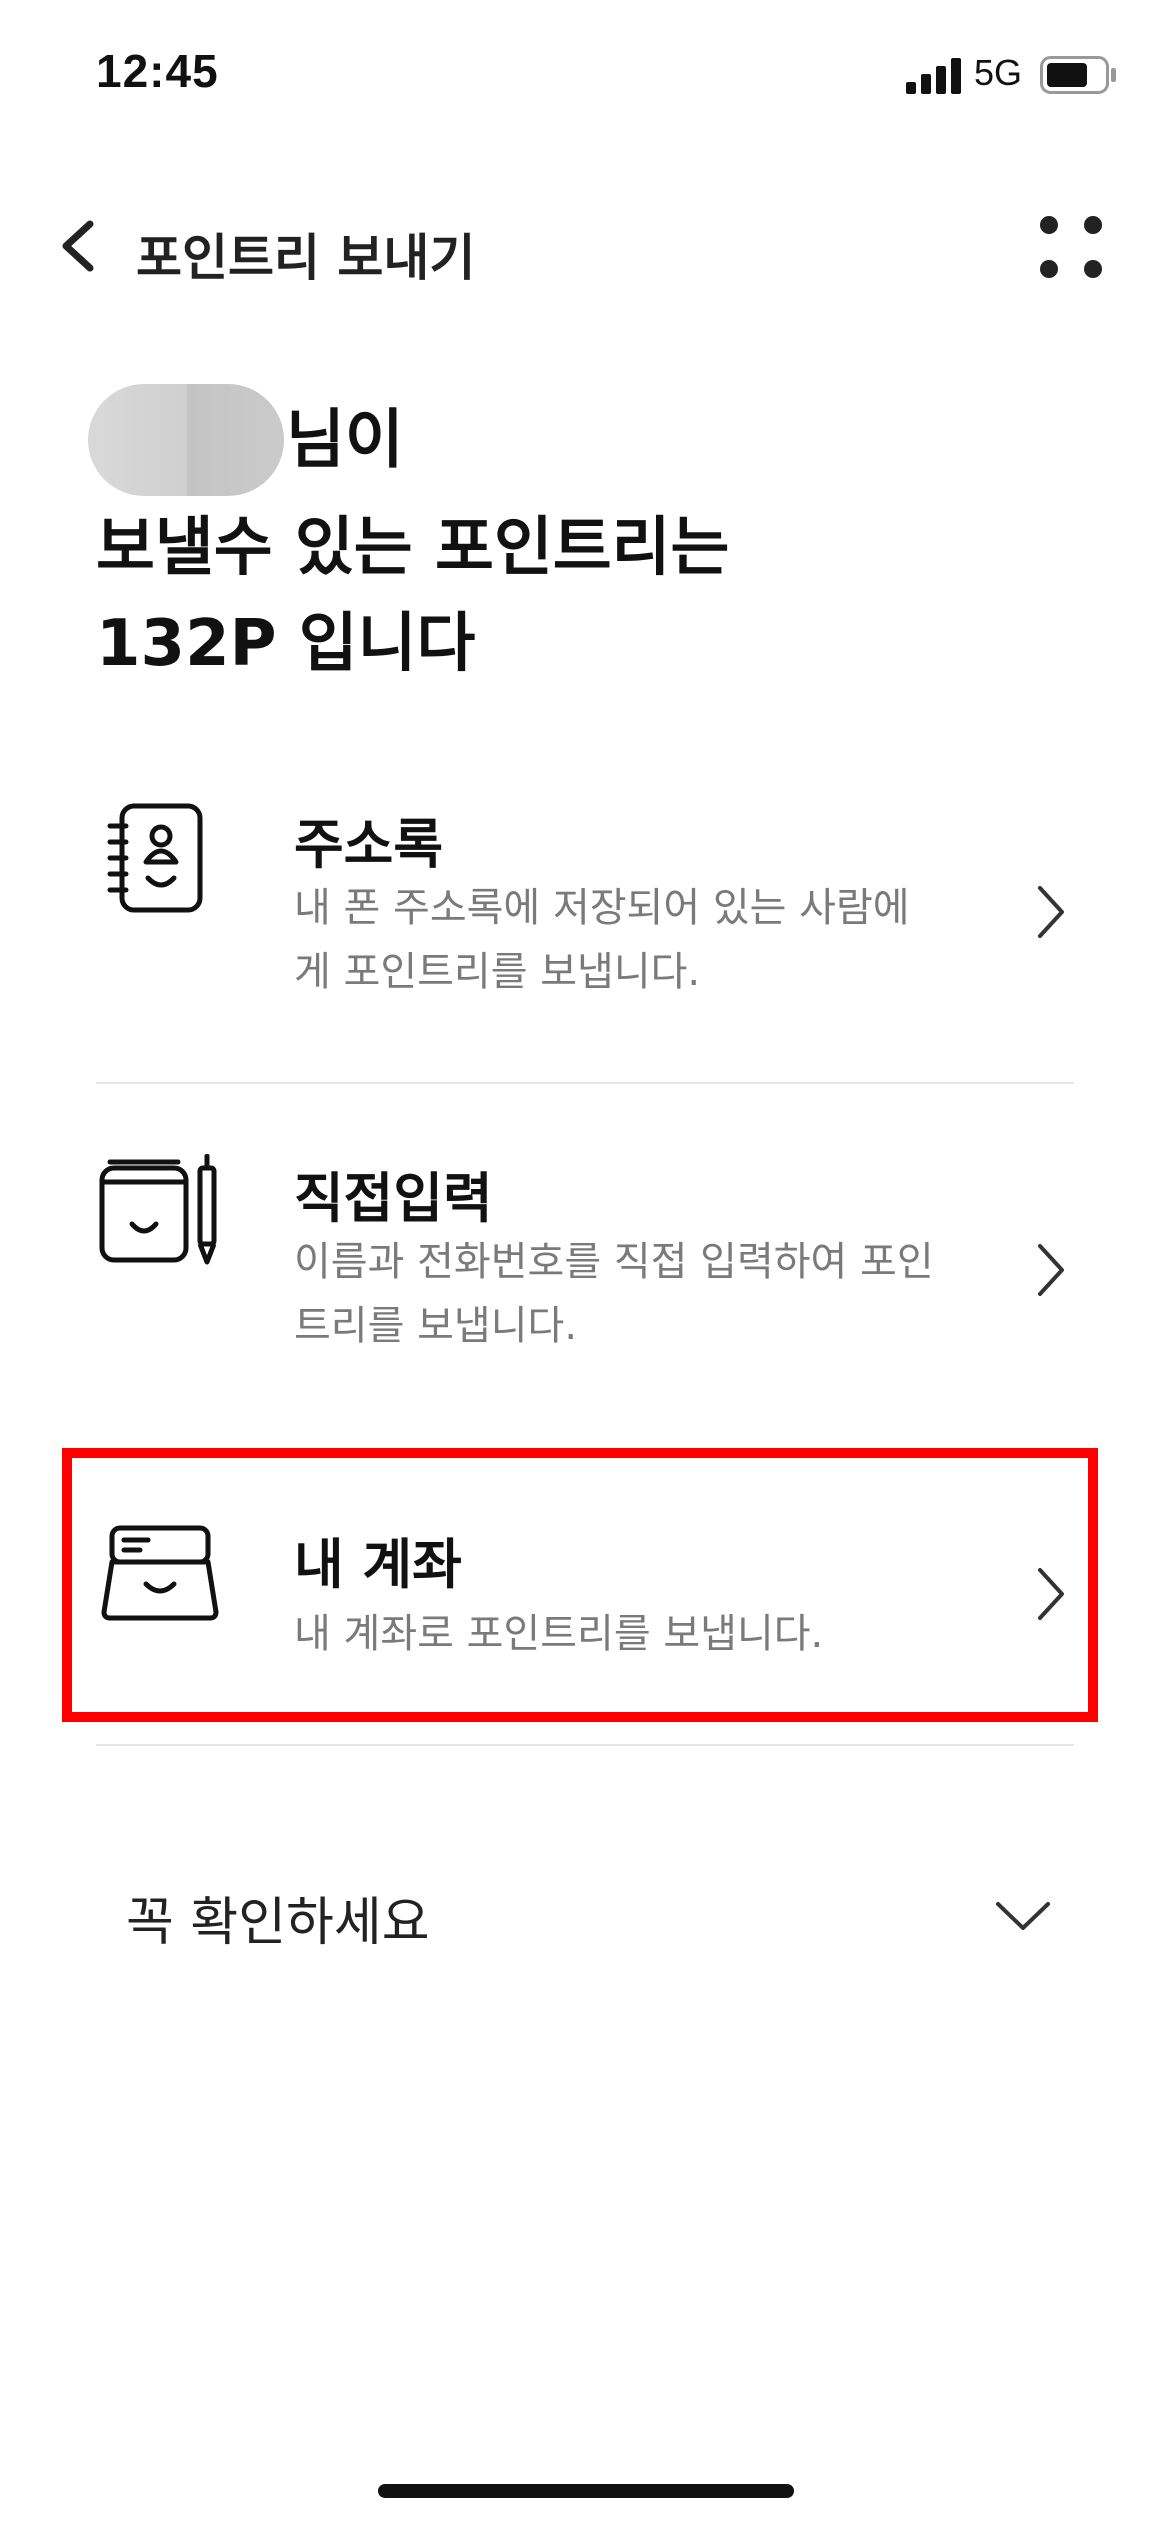  What do you see at coordinates (614, 1294) in the screenshot?
I see `option-description: 이름과 전화번호를 직접 입력하여 포인트리를 보냅니다.` at bounding box center [614, 1294].